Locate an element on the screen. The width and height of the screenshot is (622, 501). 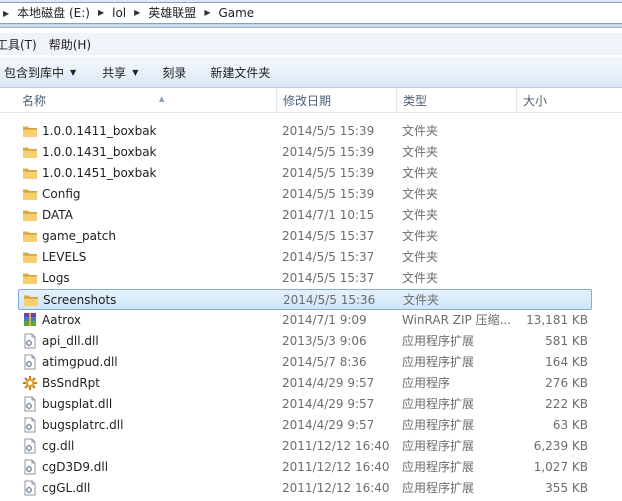
file-name: LEVELS is located at coordinates (64, 257).